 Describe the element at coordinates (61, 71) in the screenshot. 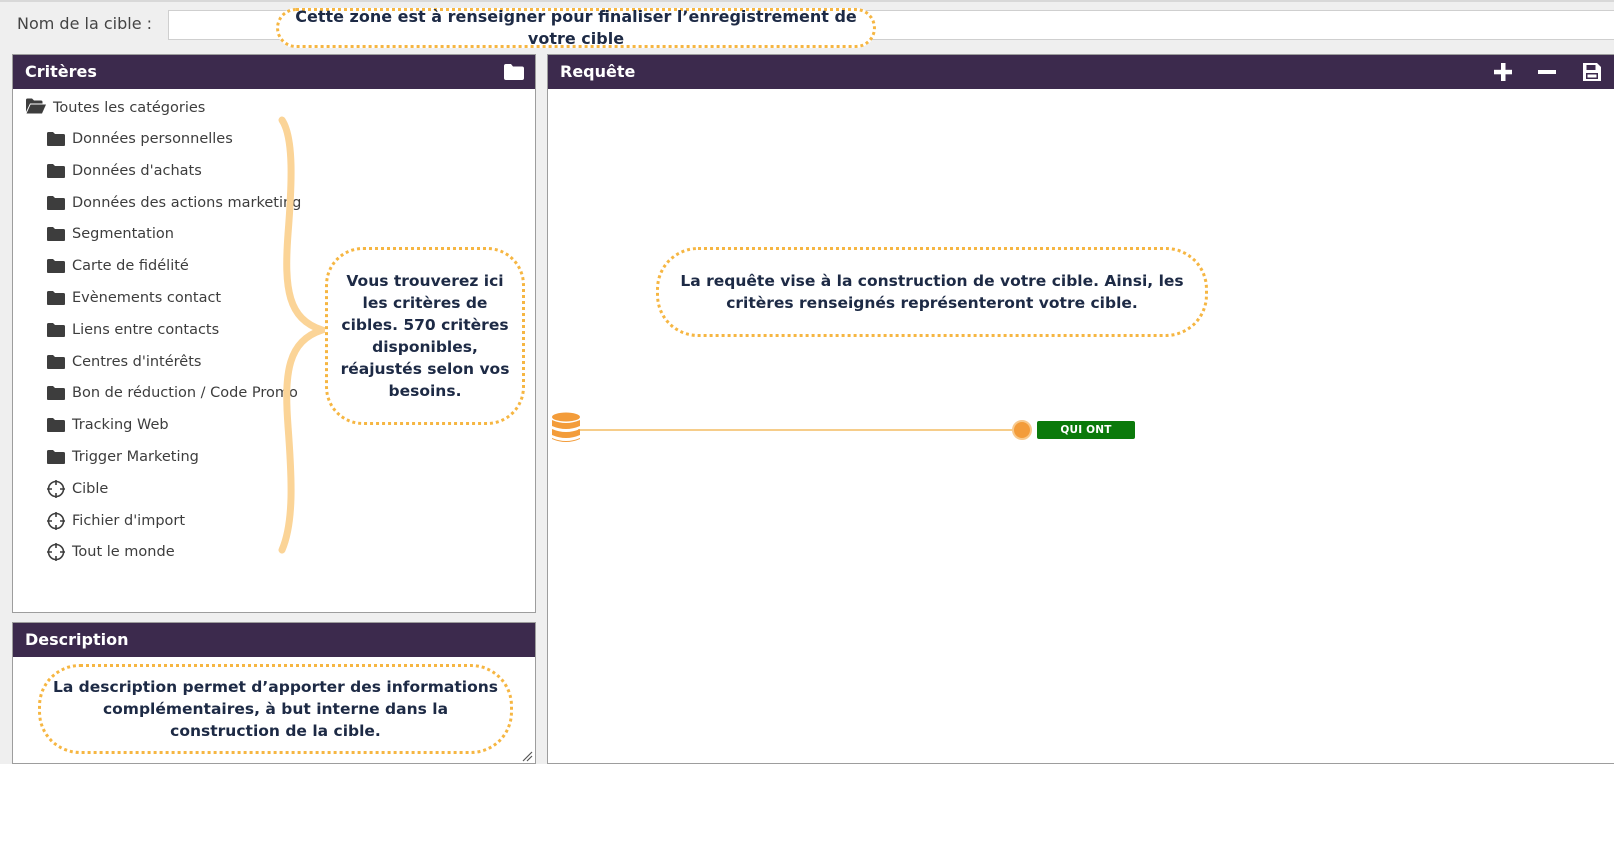

I see `criteria-panel-title: Critères` at that location.